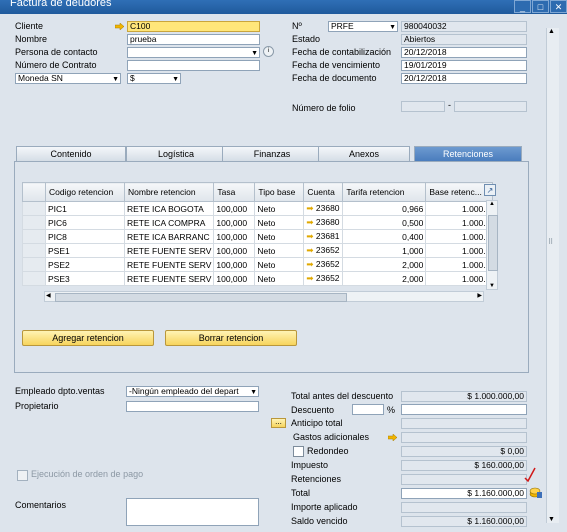 This screenshot has width=567, height=532. I want to click on table-cell: 0,500, so click(384, 222).